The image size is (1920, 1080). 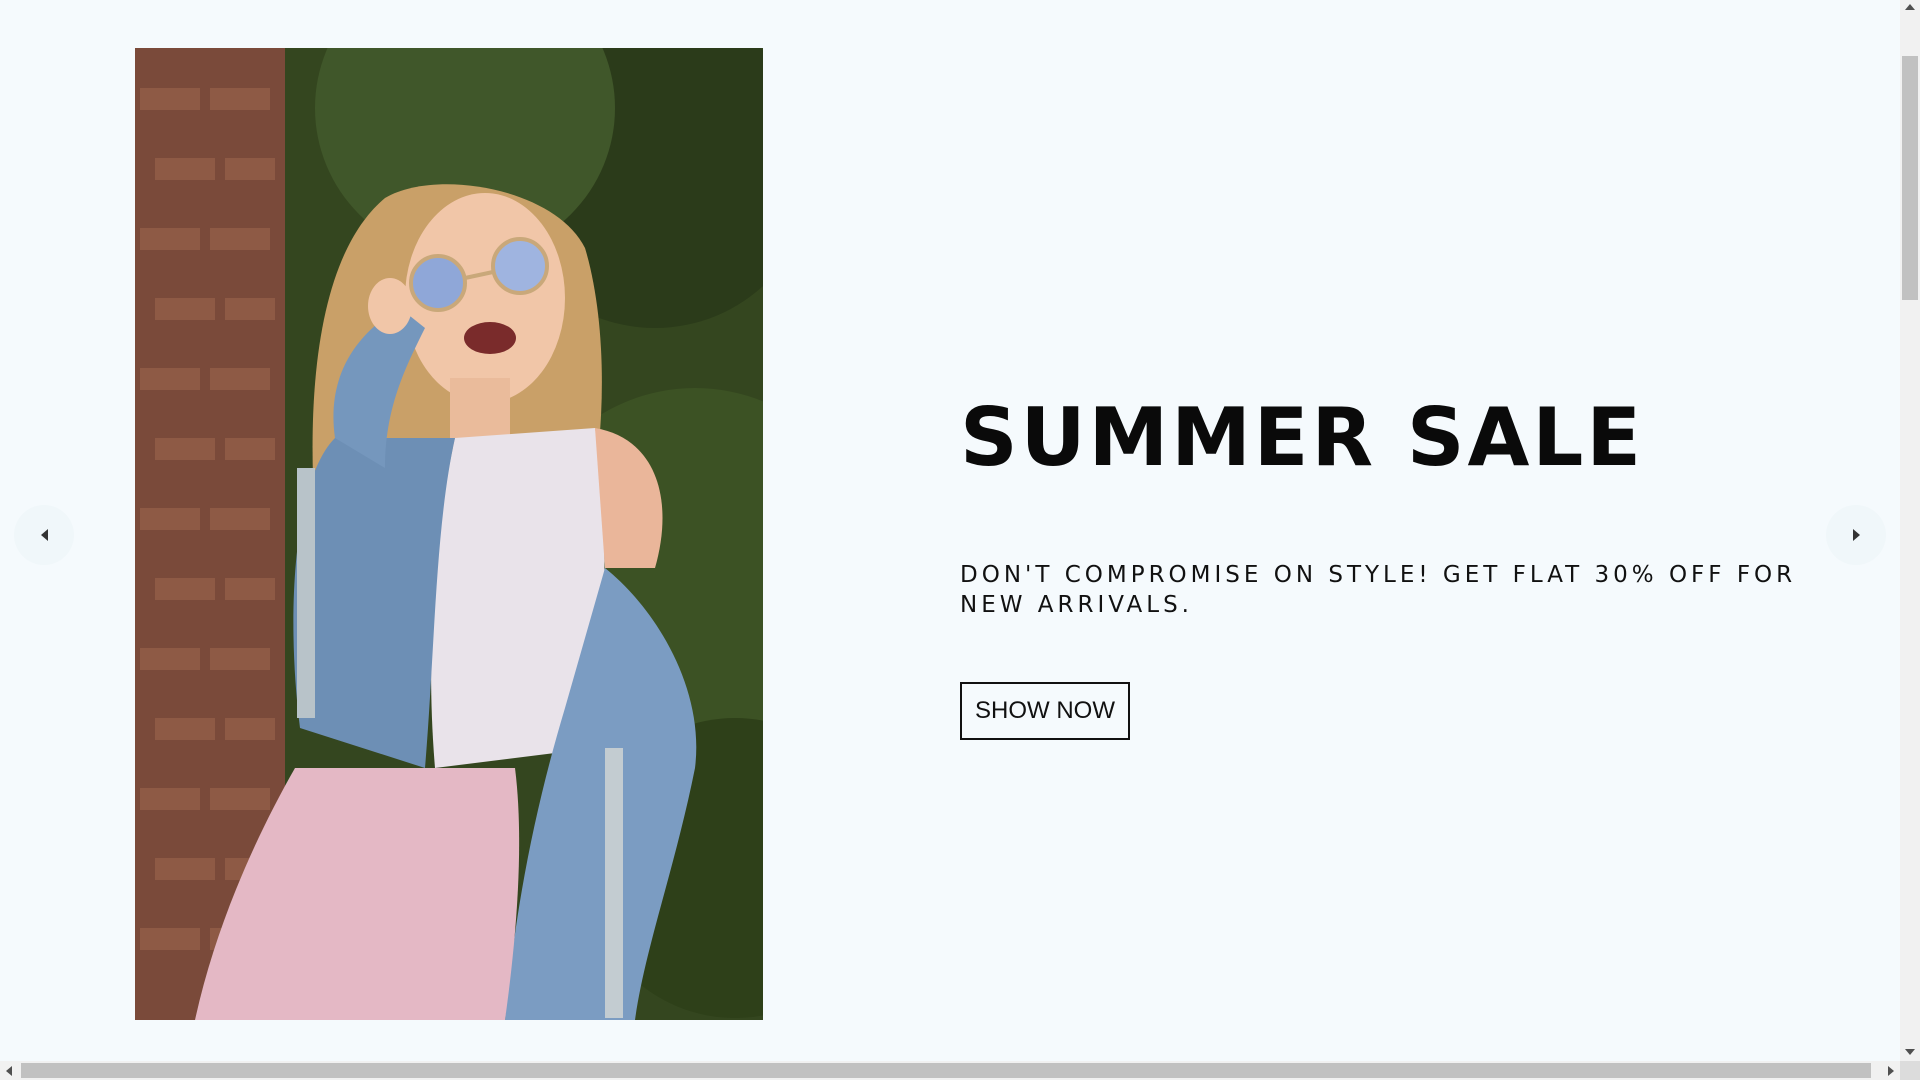 I want to click on horizontal-scrollbar, so click(x=950, y=1070).